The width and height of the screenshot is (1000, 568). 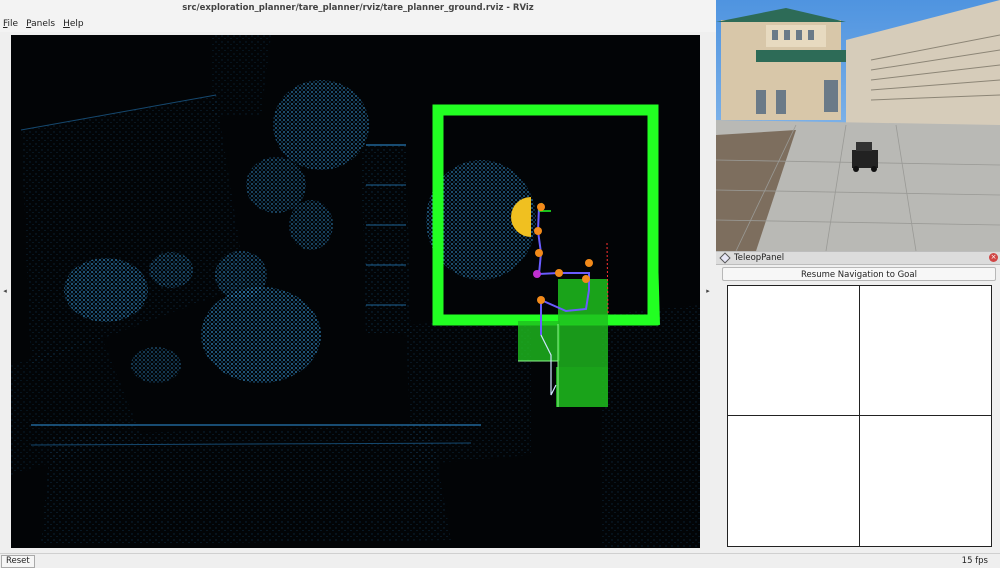 I want to click on teleop-joystick-pad, so click(x=859, y=416).